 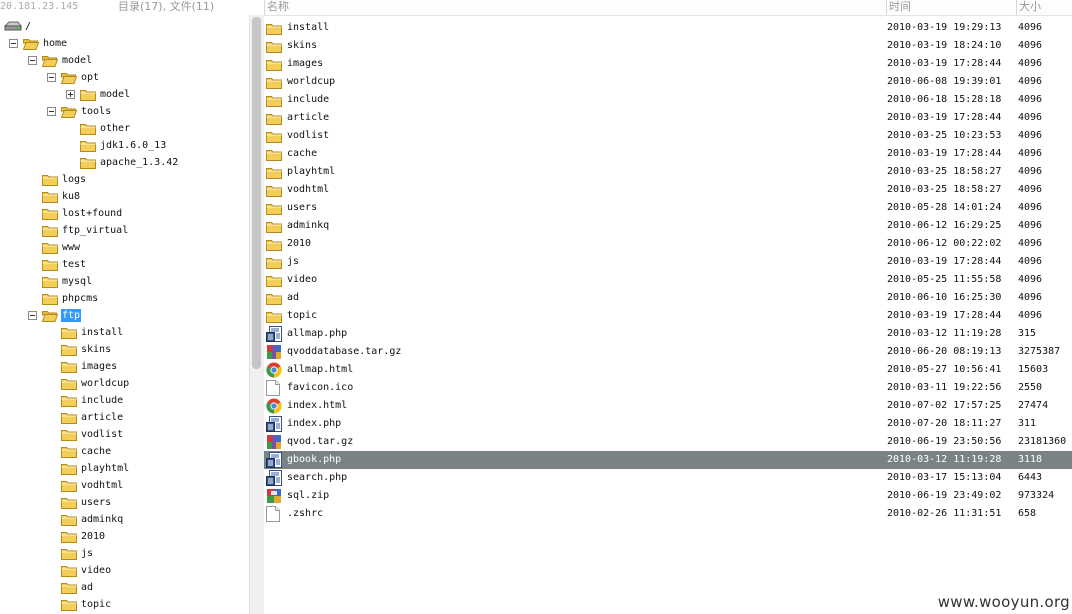 What do you see at coordinates (575, 7) in the screenshot?
I see `column-header-name: 名称` at bounding box center [575, 7].